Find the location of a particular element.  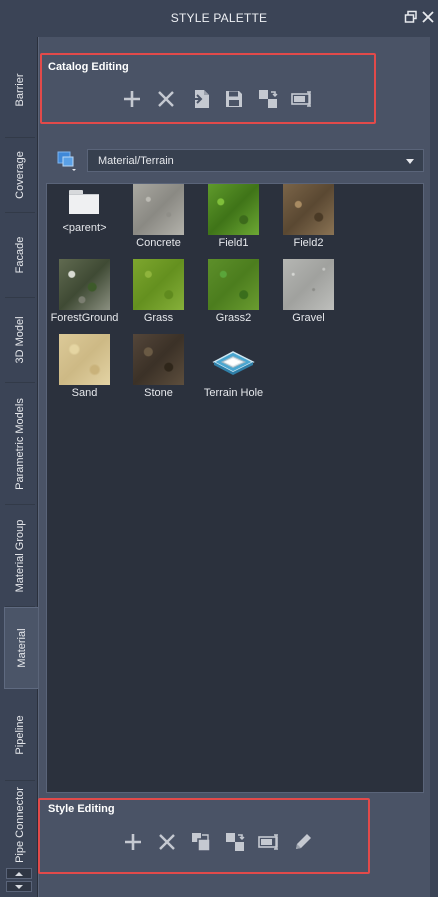

tab-material: Material is located at coordinates (21, 648).